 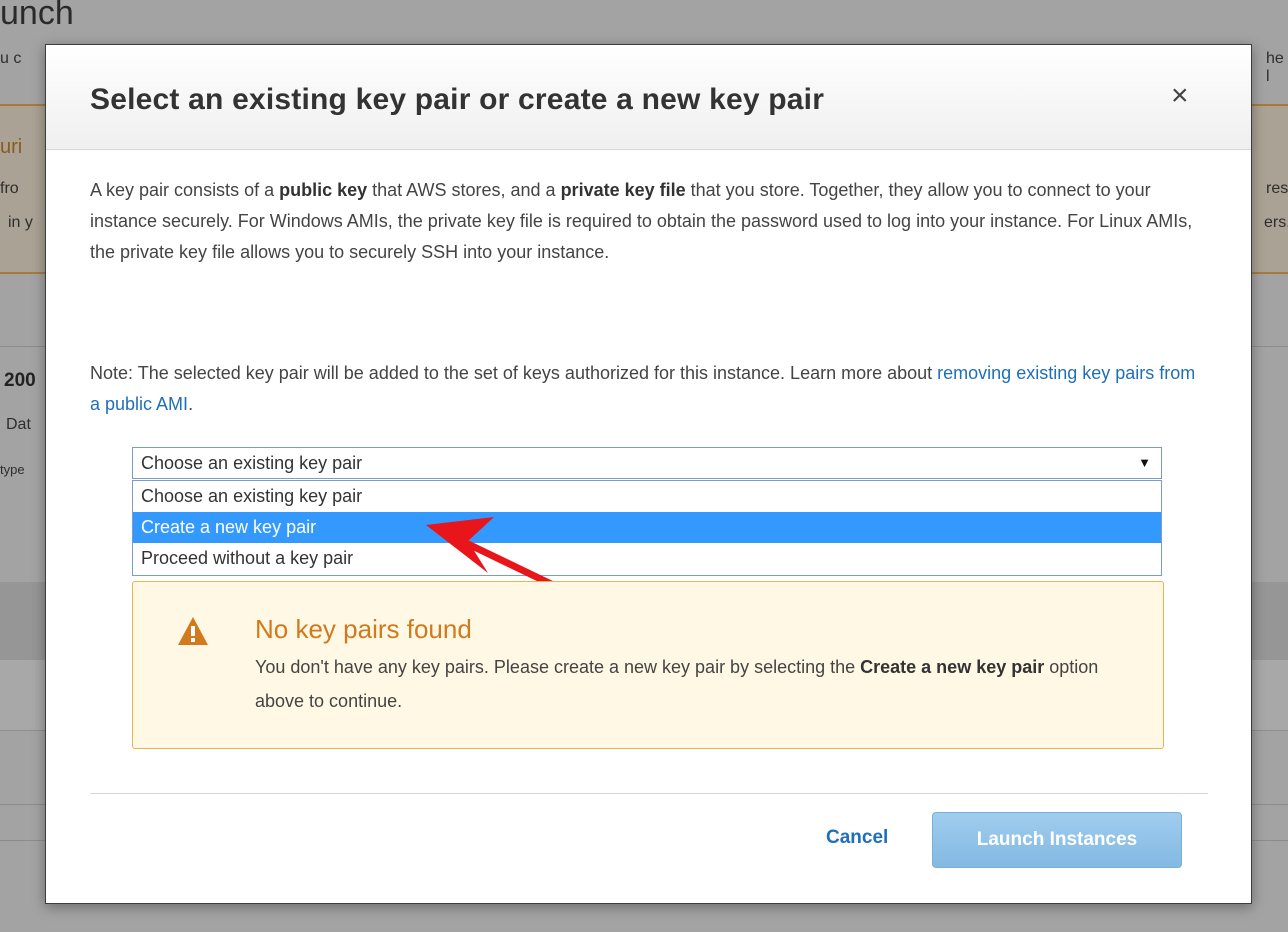 What do you see at coordinates (193, 631) in the screenshot?
I see `warning-icon` at bounding box center [193, 631].